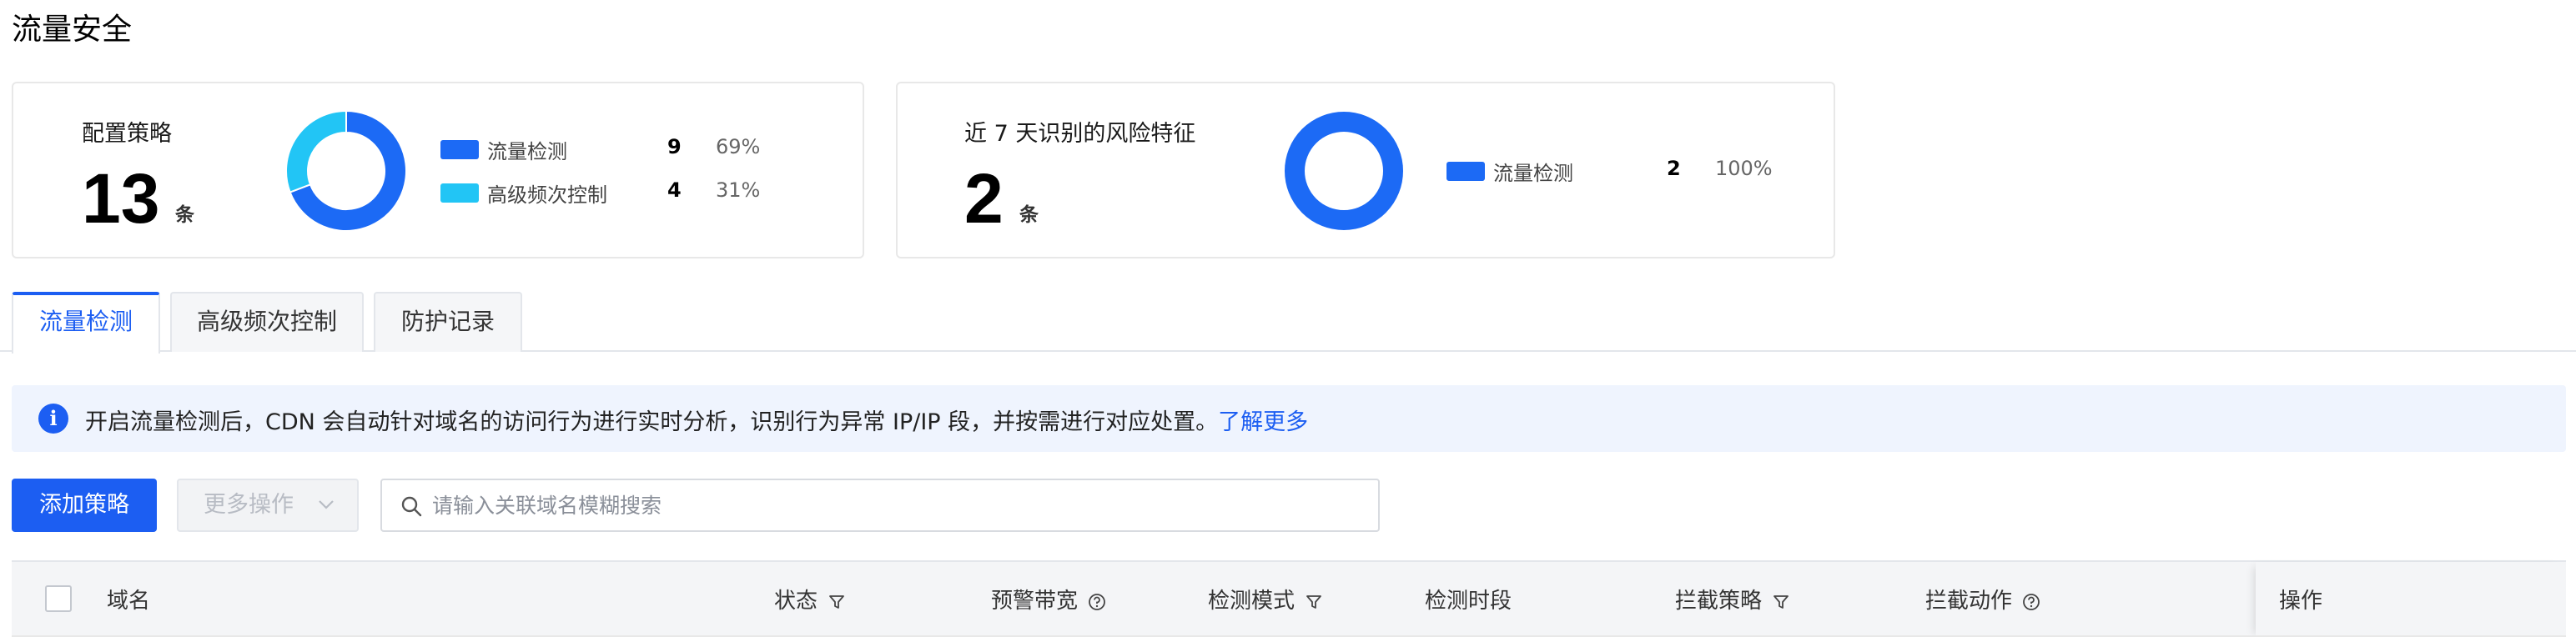  What do you see at coordinates (411, 506) in the screenshot?
I see `search-icon` at bounding box center [411, 506].